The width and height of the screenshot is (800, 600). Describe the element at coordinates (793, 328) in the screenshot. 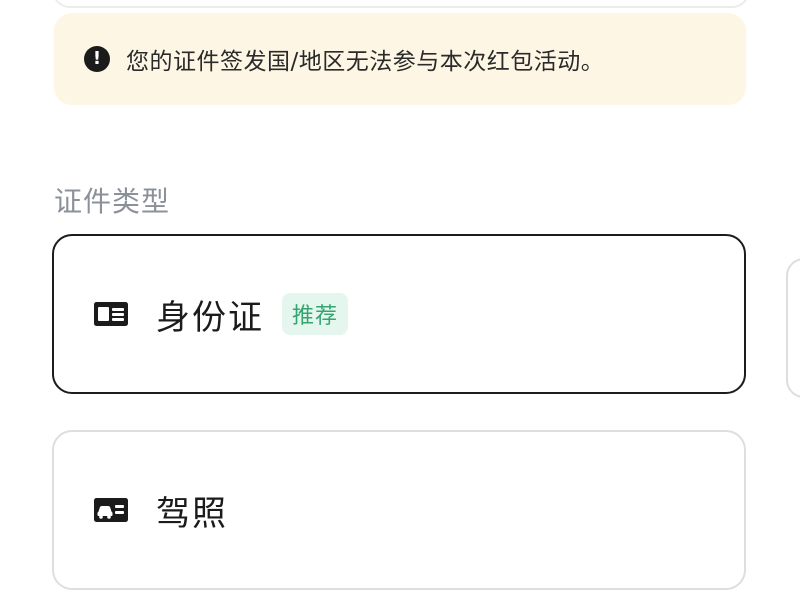

I see `adjacent-card-edge` at that location.